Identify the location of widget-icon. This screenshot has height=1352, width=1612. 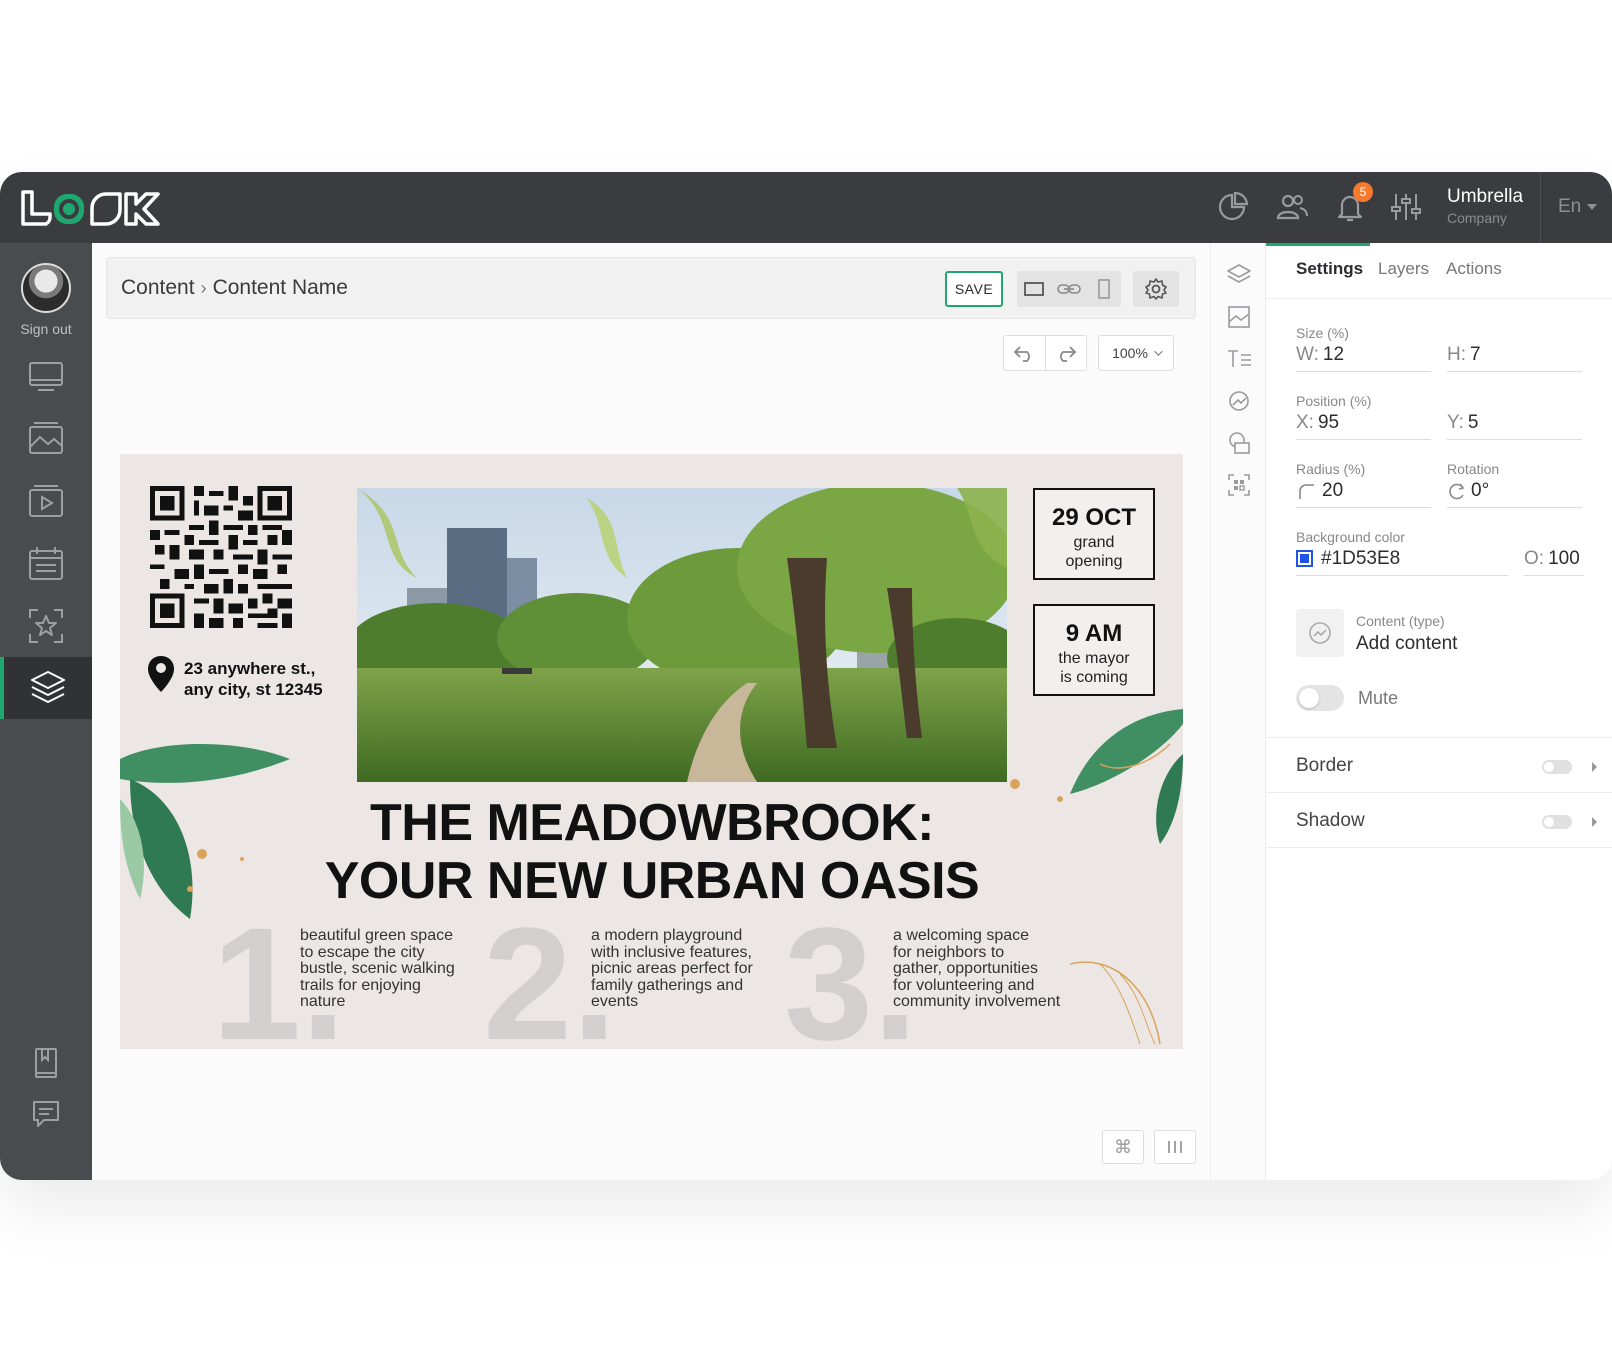
(1320, 633).